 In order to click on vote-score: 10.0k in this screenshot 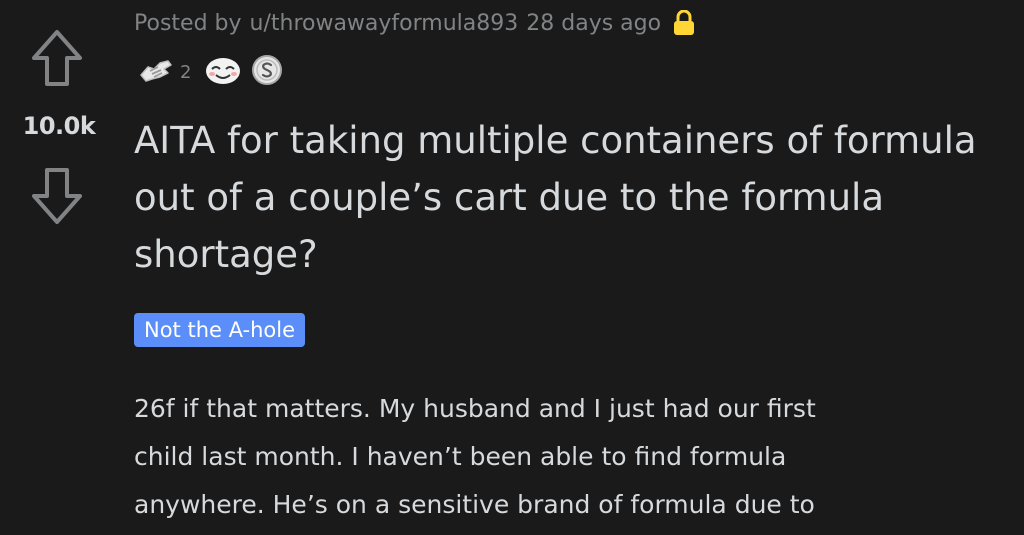, I will do `click(59, 126)`.